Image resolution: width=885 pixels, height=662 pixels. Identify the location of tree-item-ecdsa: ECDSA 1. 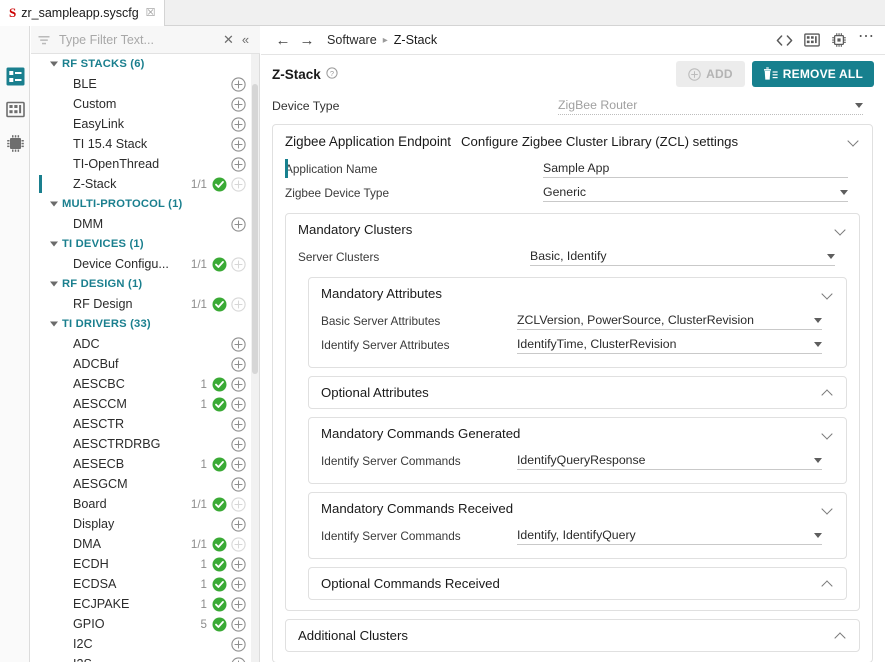
(141, 584).